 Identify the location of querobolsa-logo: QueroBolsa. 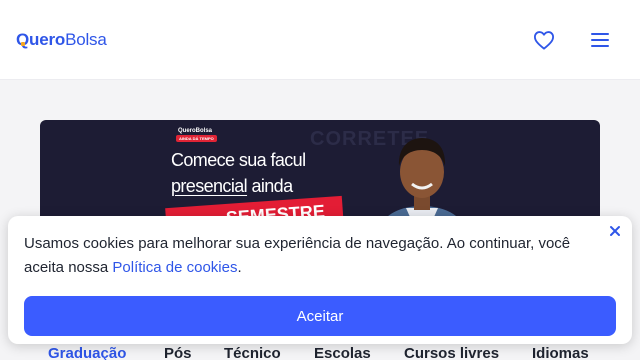
(61, 40).